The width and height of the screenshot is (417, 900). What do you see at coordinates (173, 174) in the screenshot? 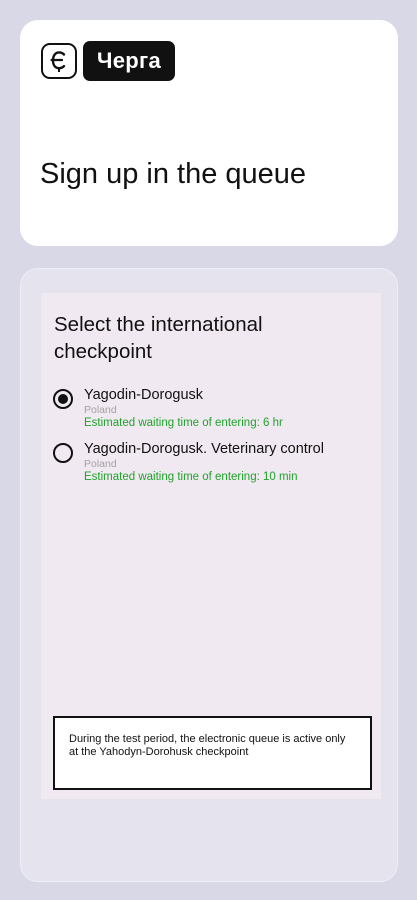
I see `page-title: Sign up in the queue` at bounding box center [173, 174].